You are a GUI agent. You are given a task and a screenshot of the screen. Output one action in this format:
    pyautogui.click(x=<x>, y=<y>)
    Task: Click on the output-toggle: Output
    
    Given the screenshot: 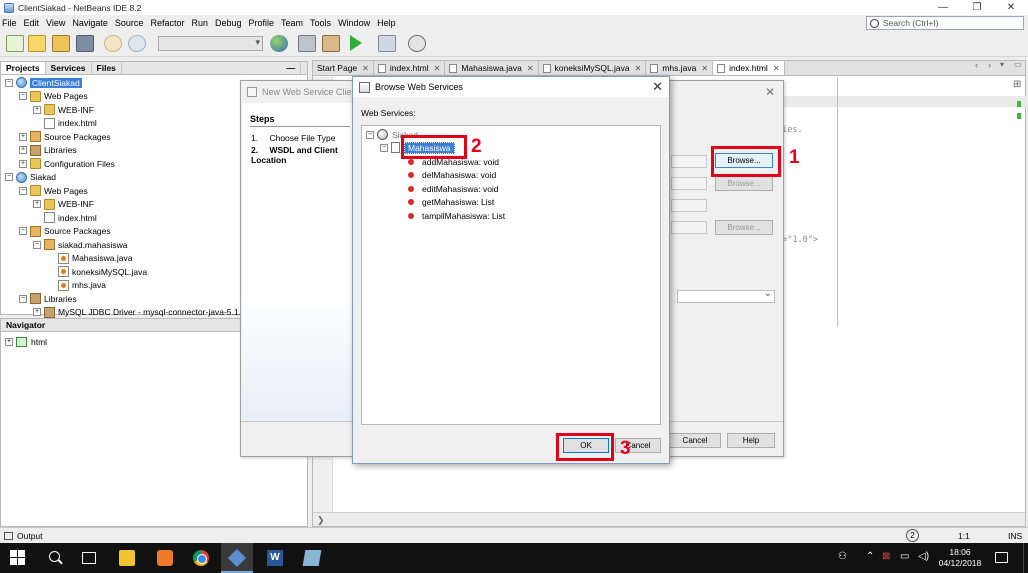 What is the action you would take?
    pyautogui.click(x=23, y=536)
    